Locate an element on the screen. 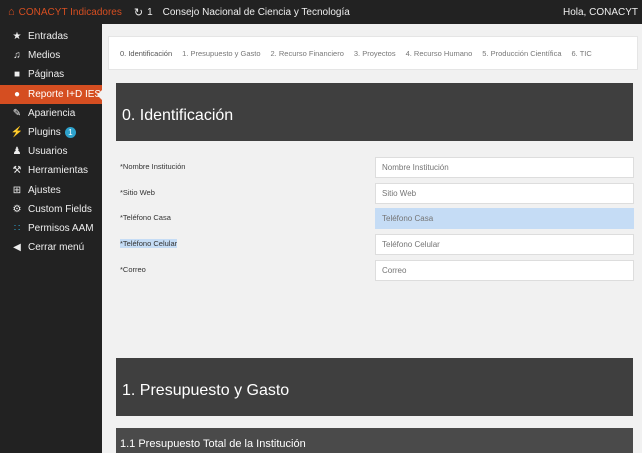 This screenshot has width=642, height=453. sidebar-item-medios: ♫ Medios is located at coordinates (51, 55).